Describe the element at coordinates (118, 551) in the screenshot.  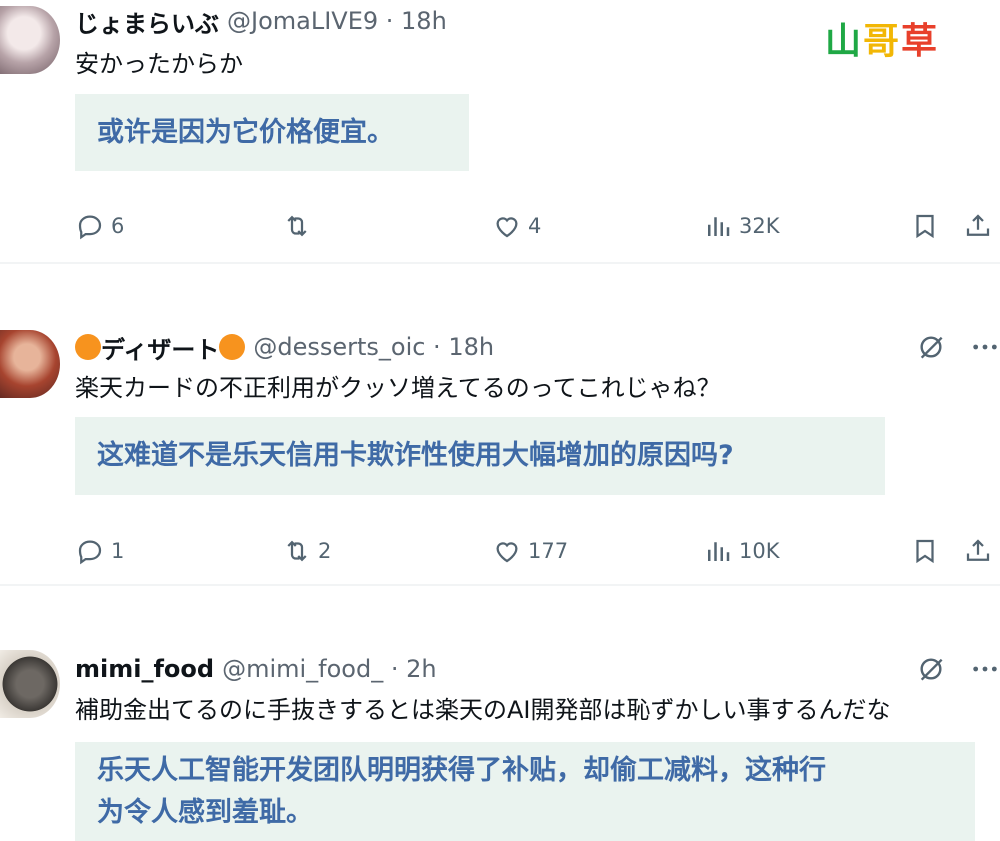
I see `reply-count: 1` at that location.